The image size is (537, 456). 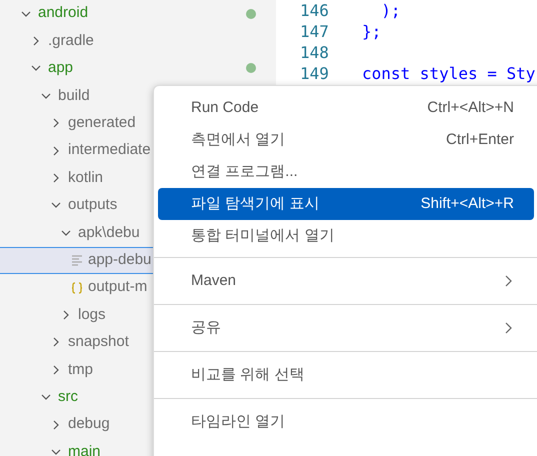 I want to click on braces-icon, so click(x=77, y=287).